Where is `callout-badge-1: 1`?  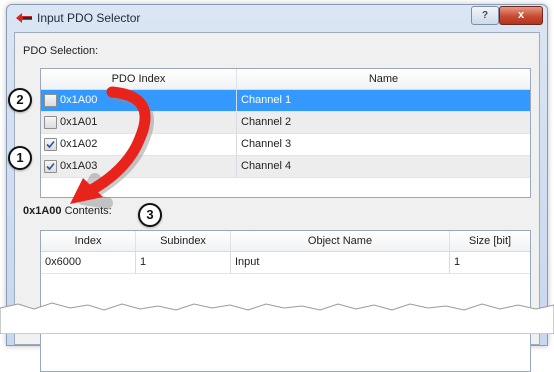
callout-badge-1: 1 is located at coordinates (20, 158).